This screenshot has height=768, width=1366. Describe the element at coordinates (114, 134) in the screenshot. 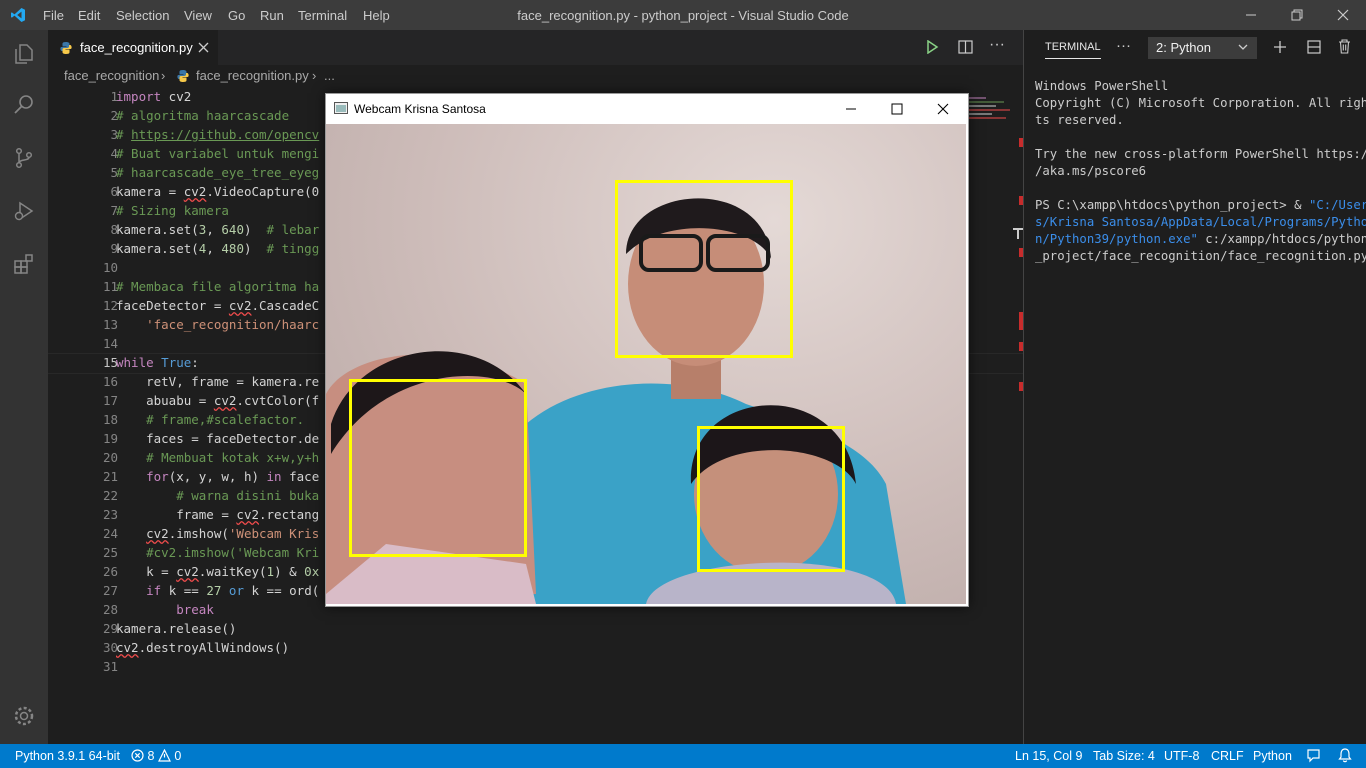

I see `line-number: 3` at that location.